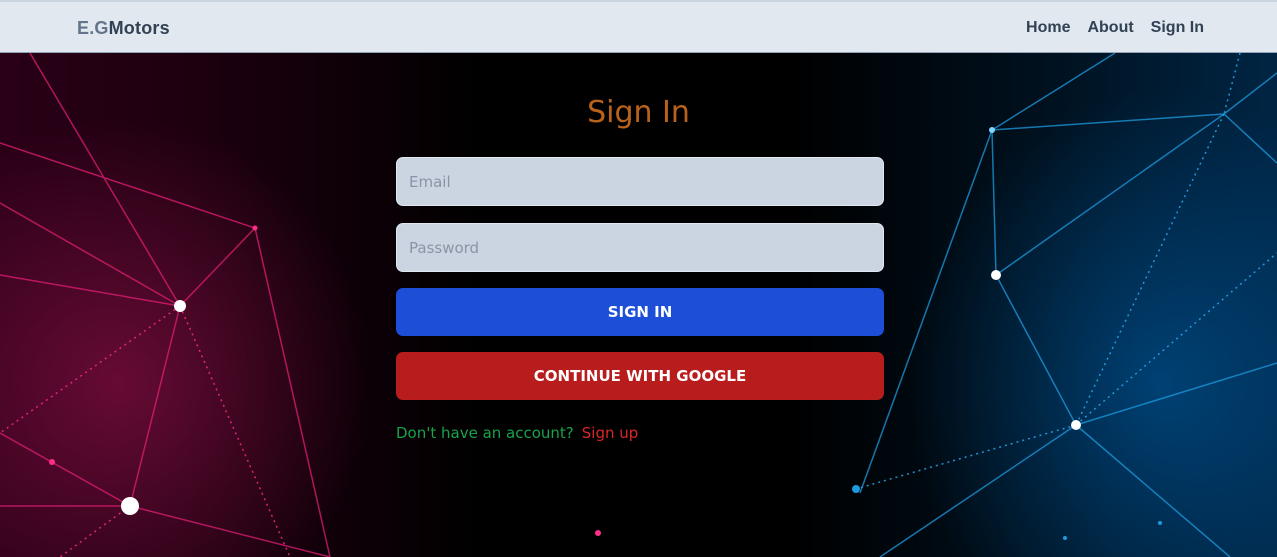 This screenshot has height=557, width=1277. I want to click on page-title: Sign In, so click(638, 112).